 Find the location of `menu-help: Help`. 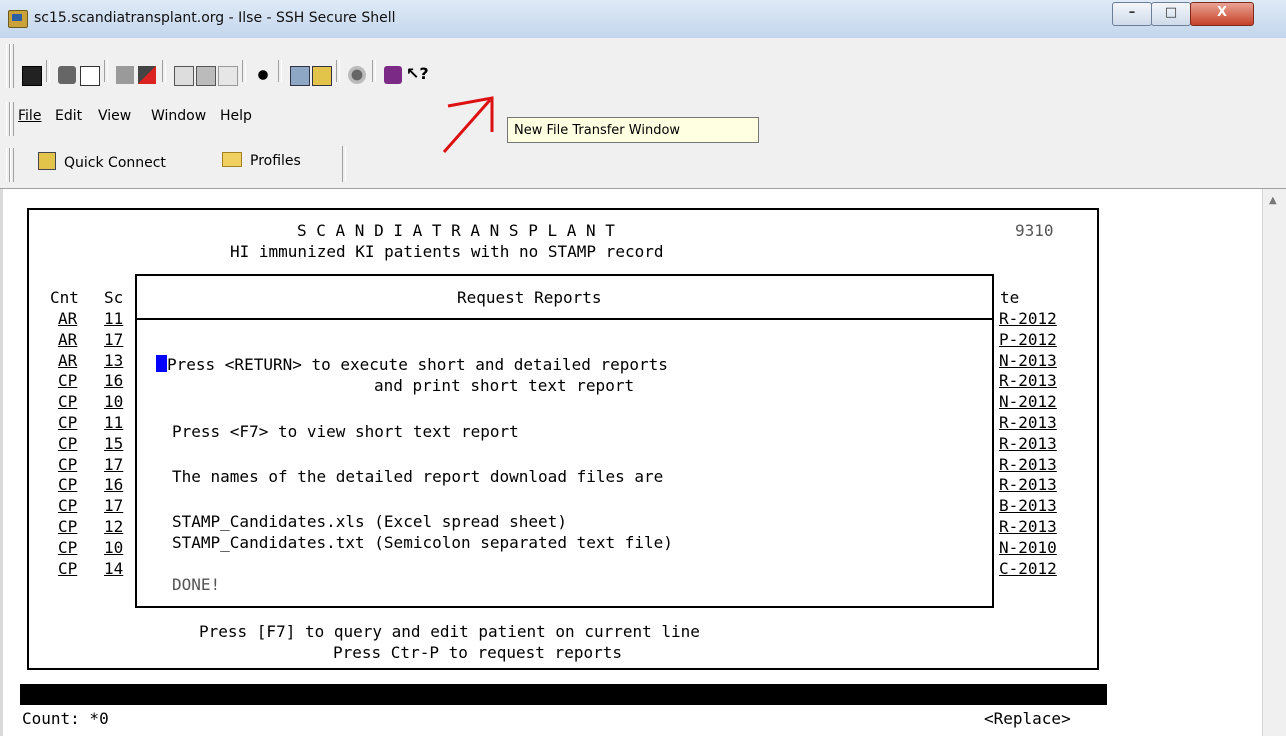

menu-help: Help is located at coordinates (236, 116).